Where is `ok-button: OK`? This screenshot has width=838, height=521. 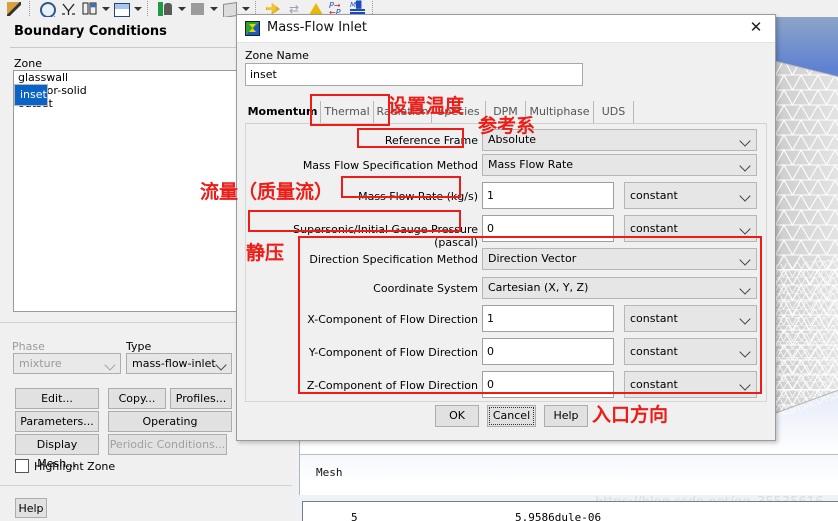
ok-button: OK is located at coordinates (457, 416).